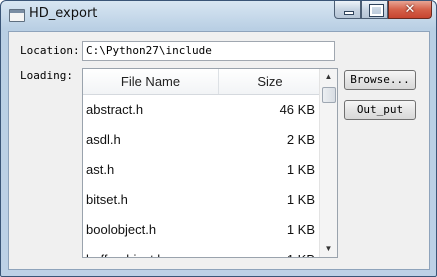 This screenshot has width=437, height=277. Describe the element at coordinates (208, 51) in the screenshot. I see `location-input: C:\Python27\include` at that location.